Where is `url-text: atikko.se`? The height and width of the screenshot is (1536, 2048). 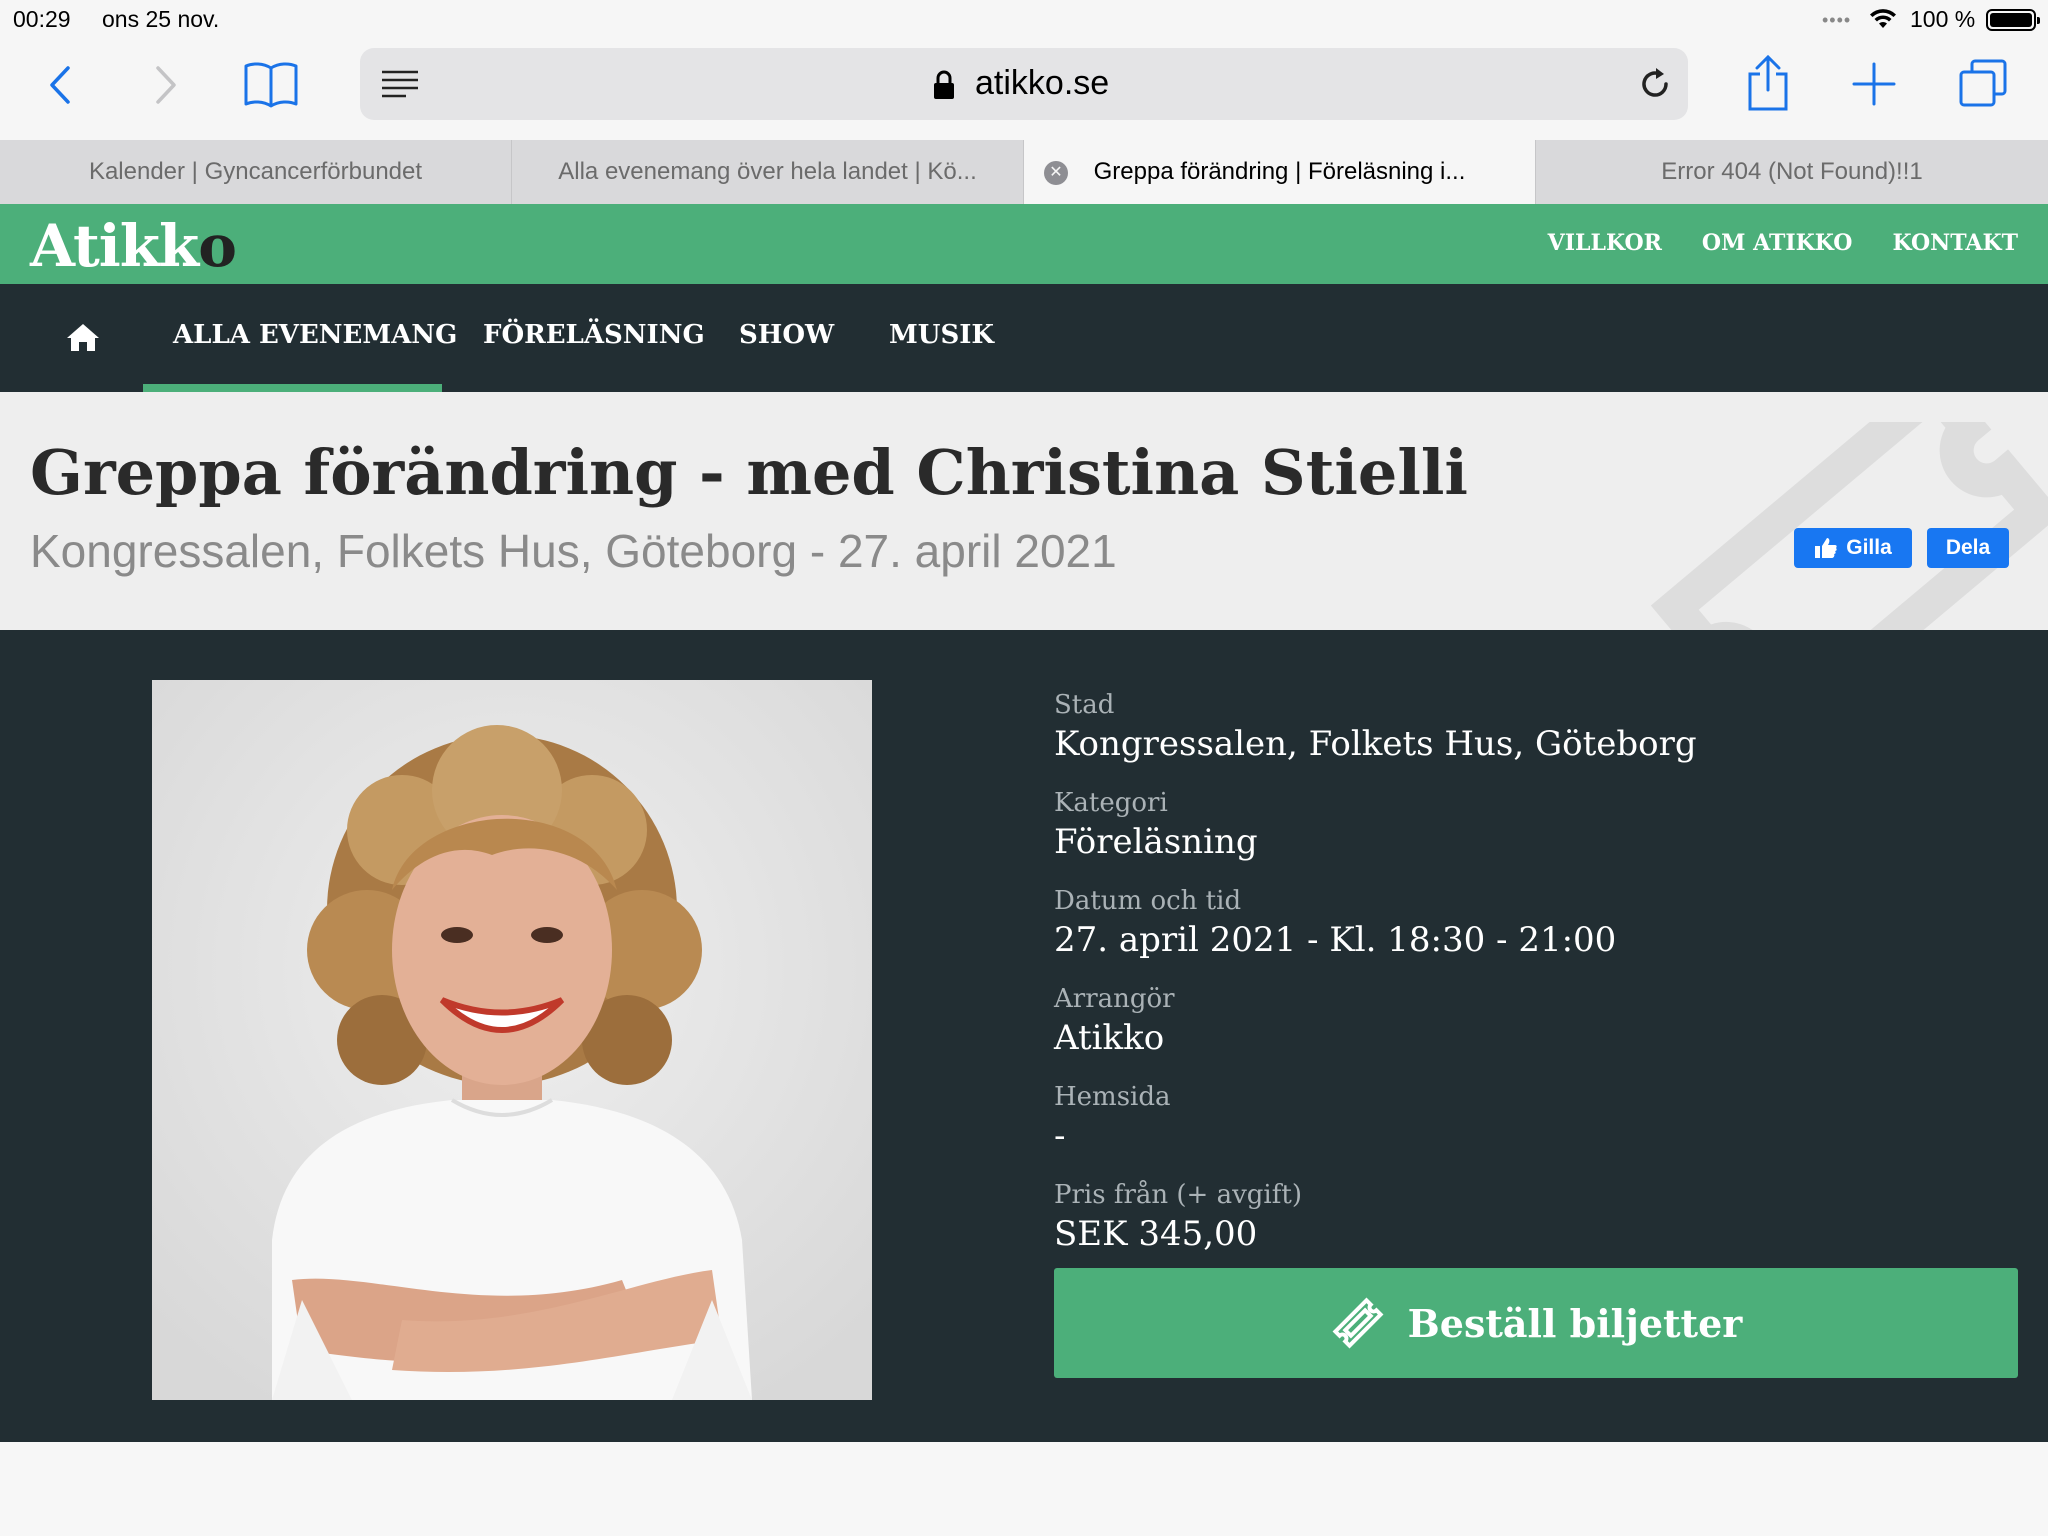
url-text: atikko.se is located at coordinates (1042, 83).